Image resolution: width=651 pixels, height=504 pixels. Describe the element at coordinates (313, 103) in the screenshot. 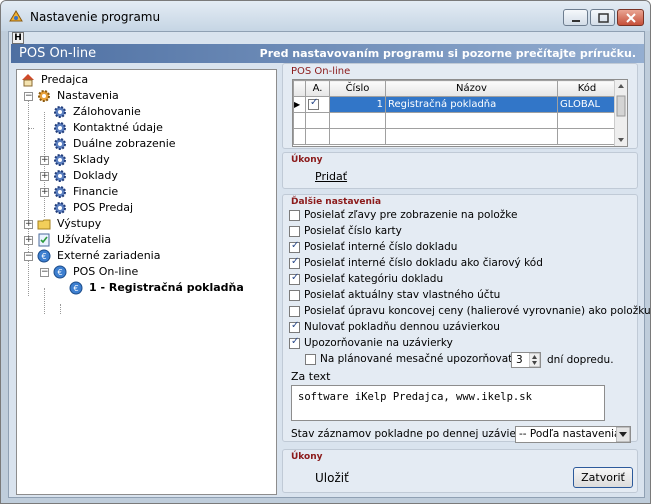

I see `active-checkbox` at that location.